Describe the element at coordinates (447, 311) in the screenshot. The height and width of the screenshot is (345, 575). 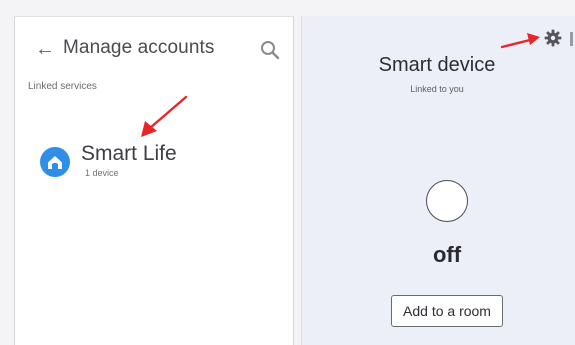
I see `add-to-room-button: Add to a room` at that location.